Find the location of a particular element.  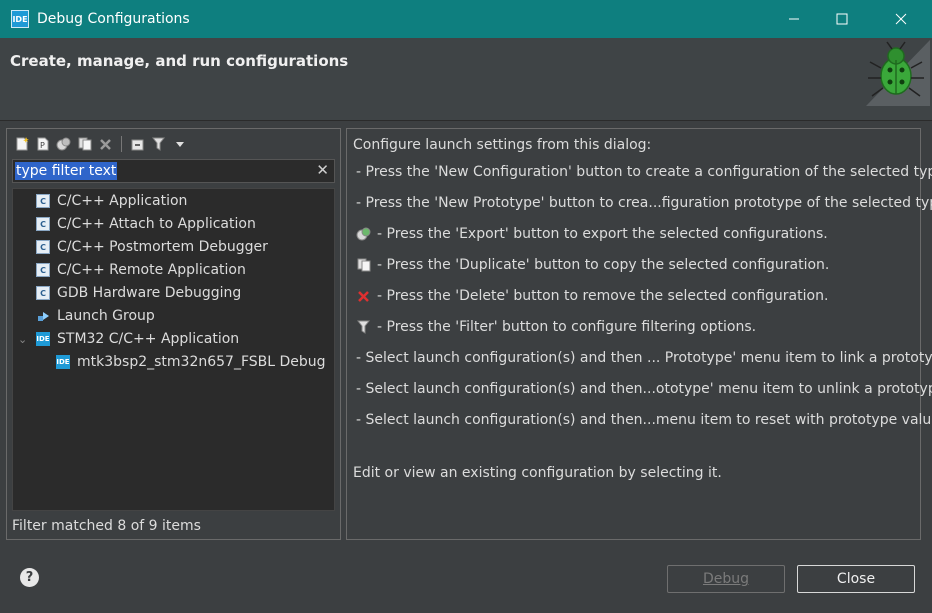

delete-button is located at coordinates (105, 144).